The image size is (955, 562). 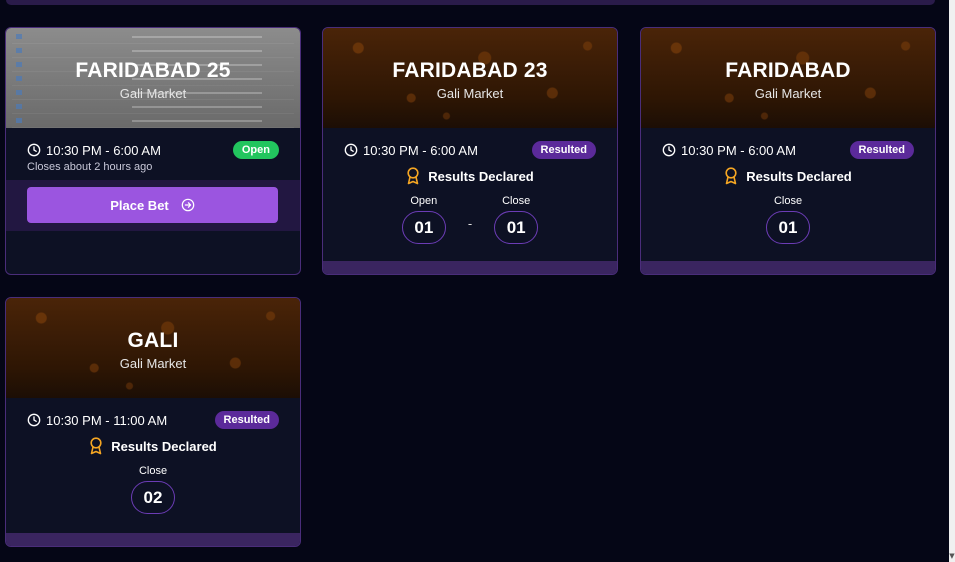 I want to click on bet-area: Place Bet, so click(x=153, y=205).